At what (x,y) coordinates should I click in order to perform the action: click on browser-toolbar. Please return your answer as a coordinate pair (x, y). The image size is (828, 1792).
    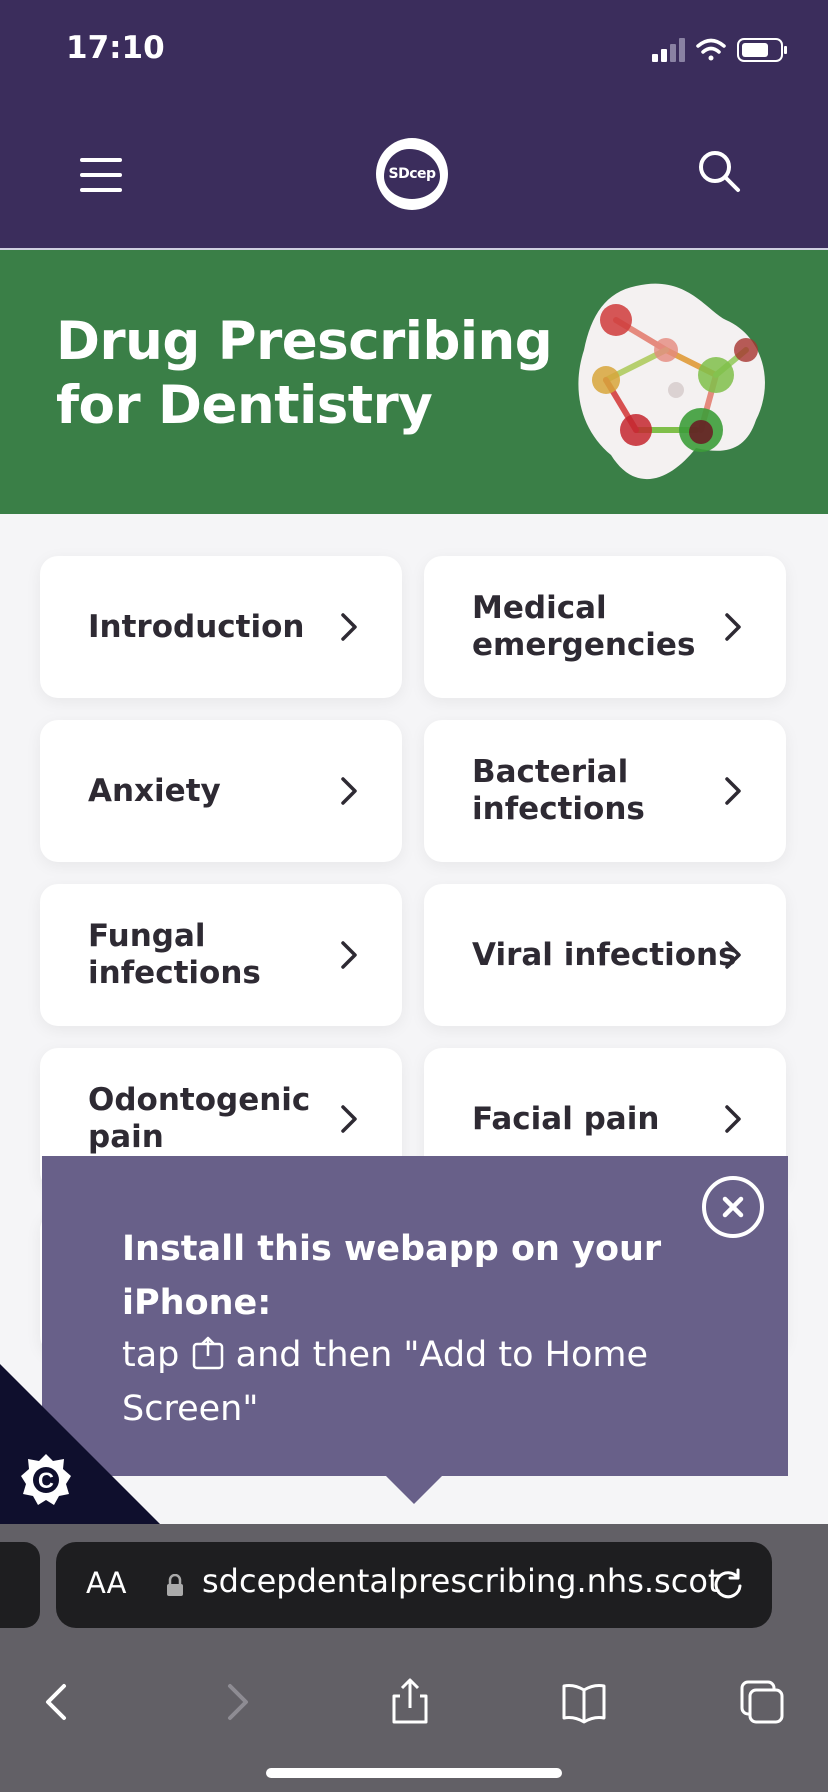
    Looking at the image, I should click on (414, 1704).